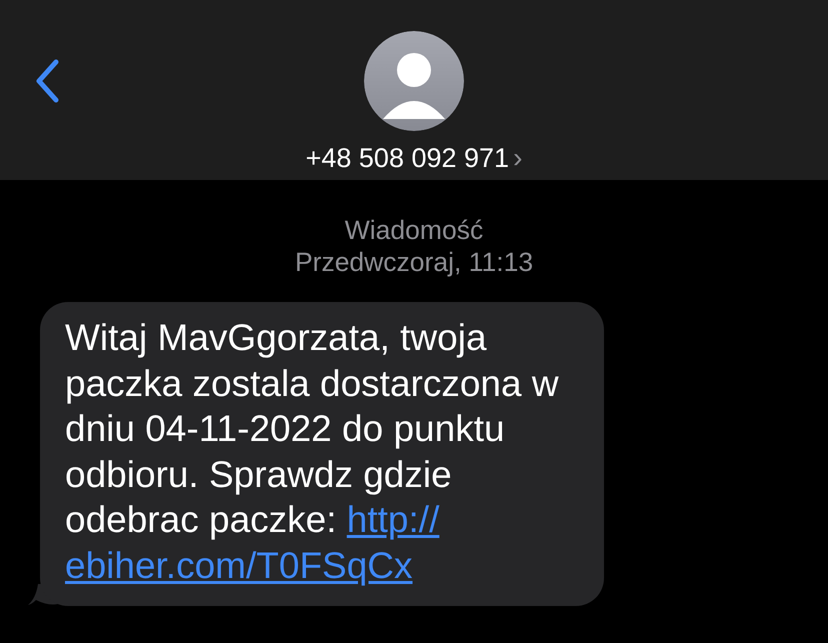 This screenshot has height=643, width=828. What do you see at coordinates (239, 565) in the screenshot?
I see `message-link: ebiher.com/T0FSqCx` at bounding box center [239, 565].